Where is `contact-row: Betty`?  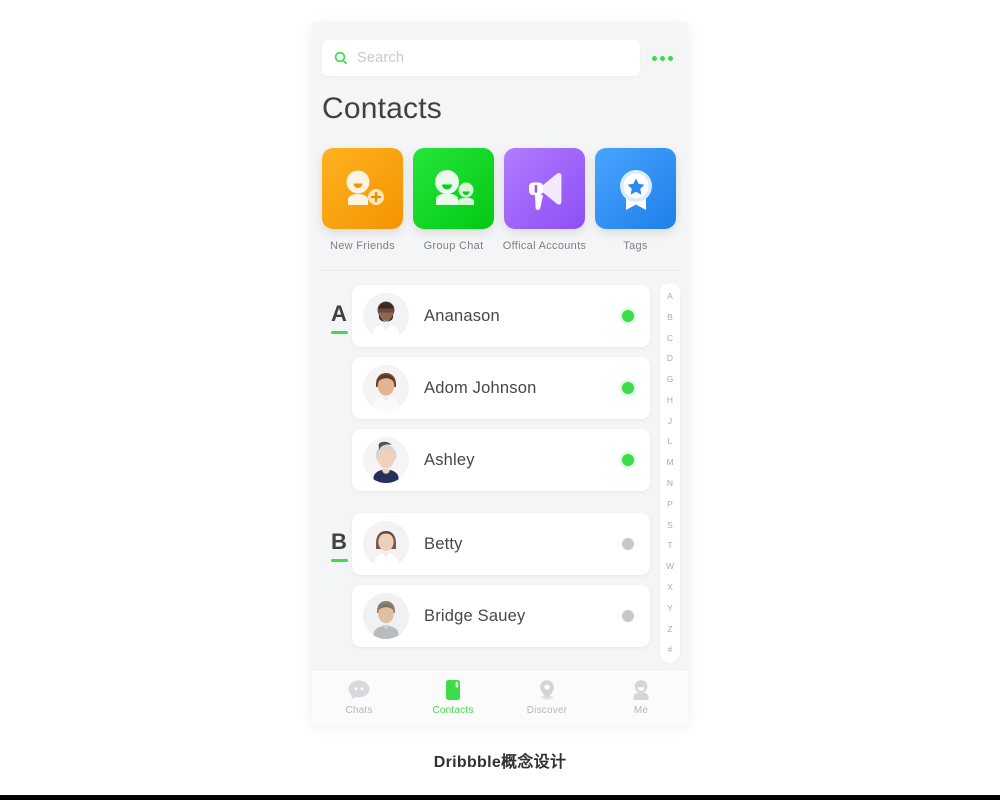
contact-row: Betty is located at coordinates (501, 544).